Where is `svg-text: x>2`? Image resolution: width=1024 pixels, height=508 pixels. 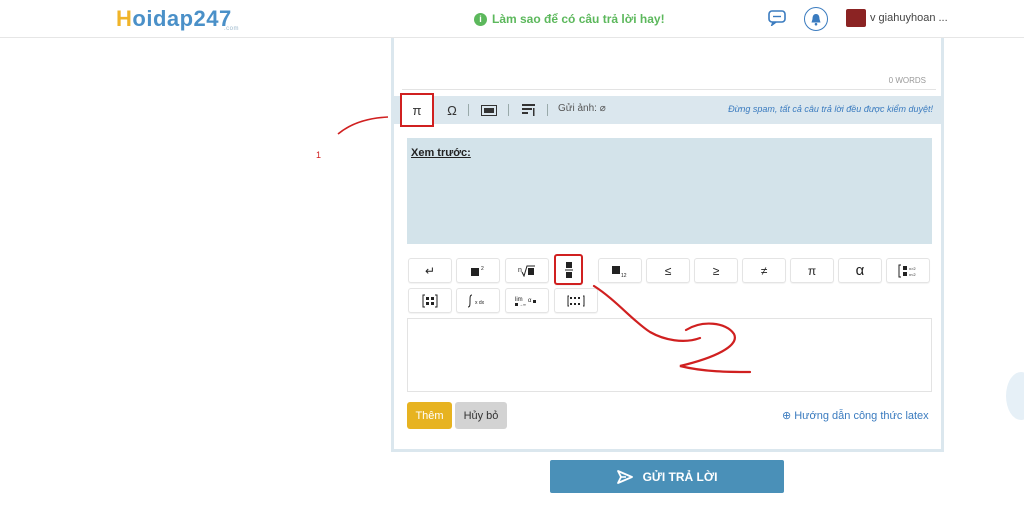 svg-text: x>2 is located at coordinates (912, 268).